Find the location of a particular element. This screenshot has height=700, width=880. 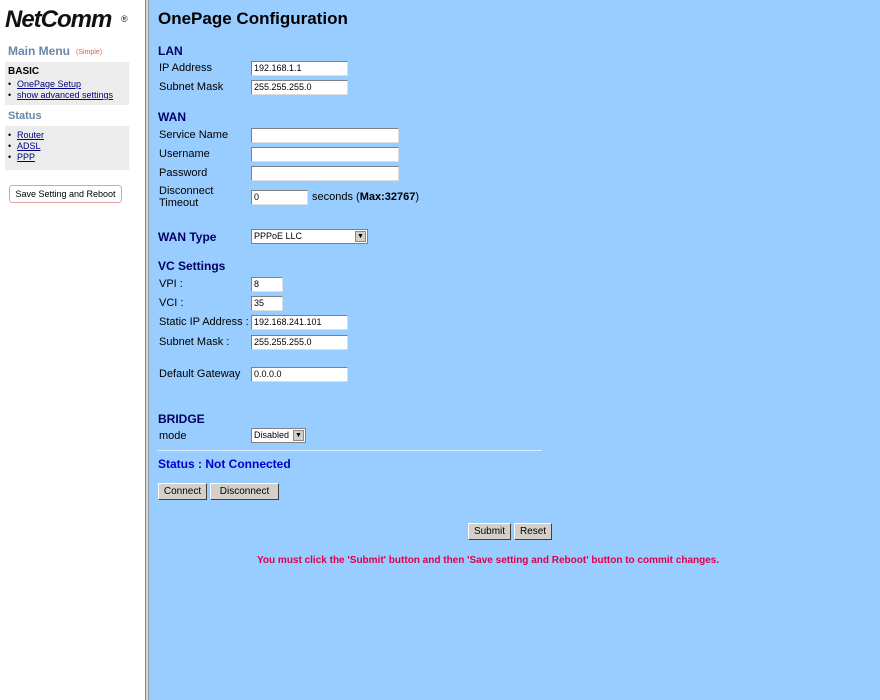

static-ip-input: 192.168.241.101 is located at coordinates (299, 322).